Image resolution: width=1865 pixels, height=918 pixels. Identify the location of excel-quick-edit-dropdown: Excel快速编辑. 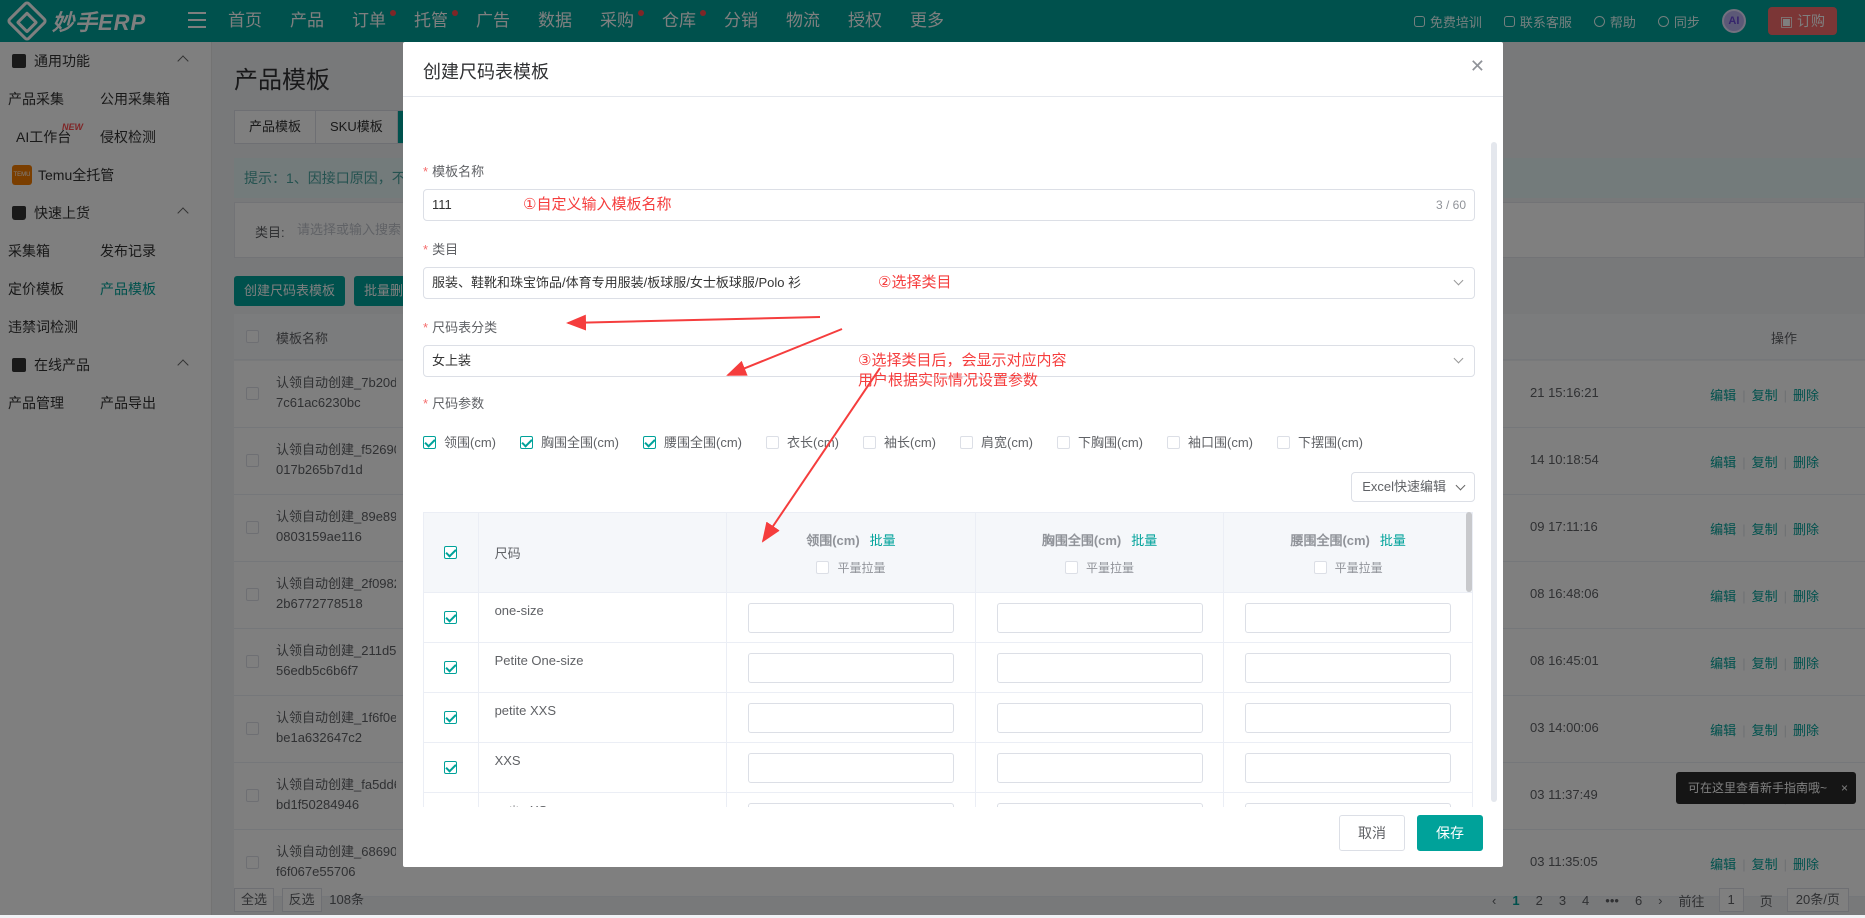
(1413, 487).